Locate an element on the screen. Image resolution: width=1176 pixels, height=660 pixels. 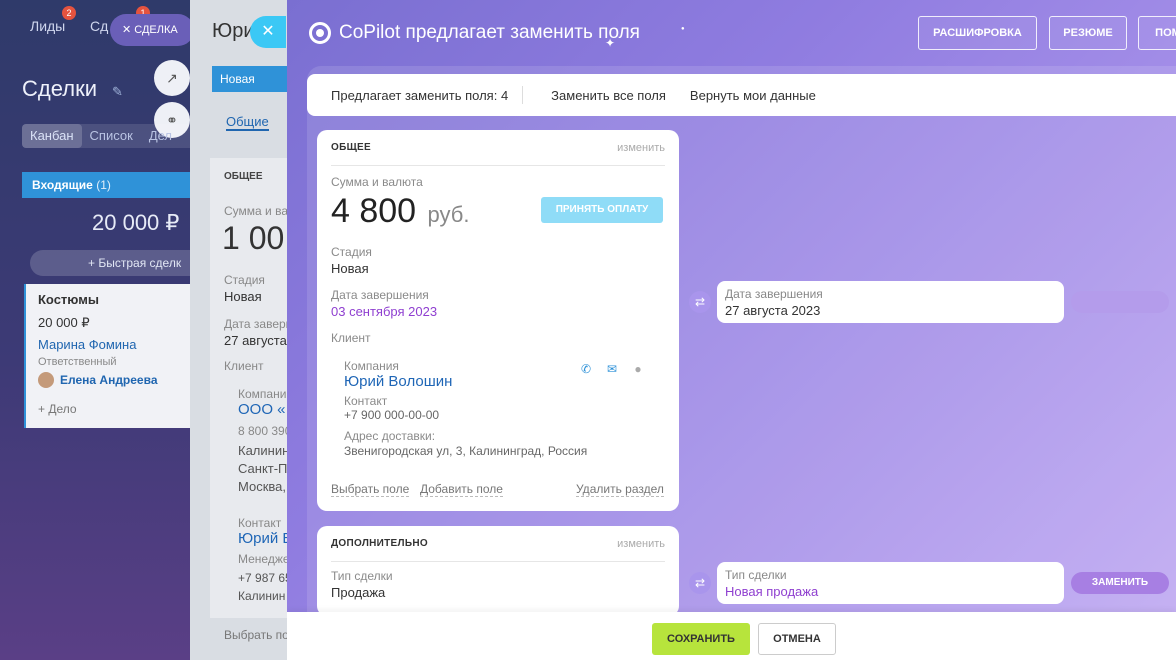
section-title: ДОПОЛНИТЕЛЬНО is located at coordinates (379, 543).